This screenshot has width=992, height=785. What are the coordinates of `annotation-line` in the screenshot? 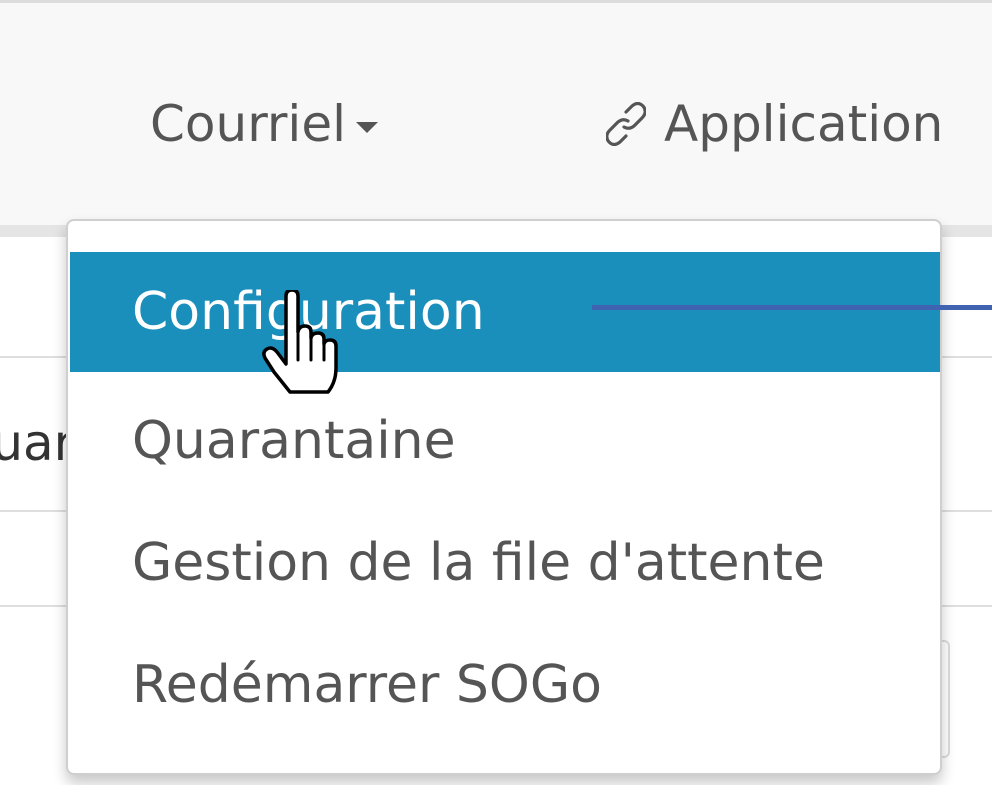 It's located at (792, 307).